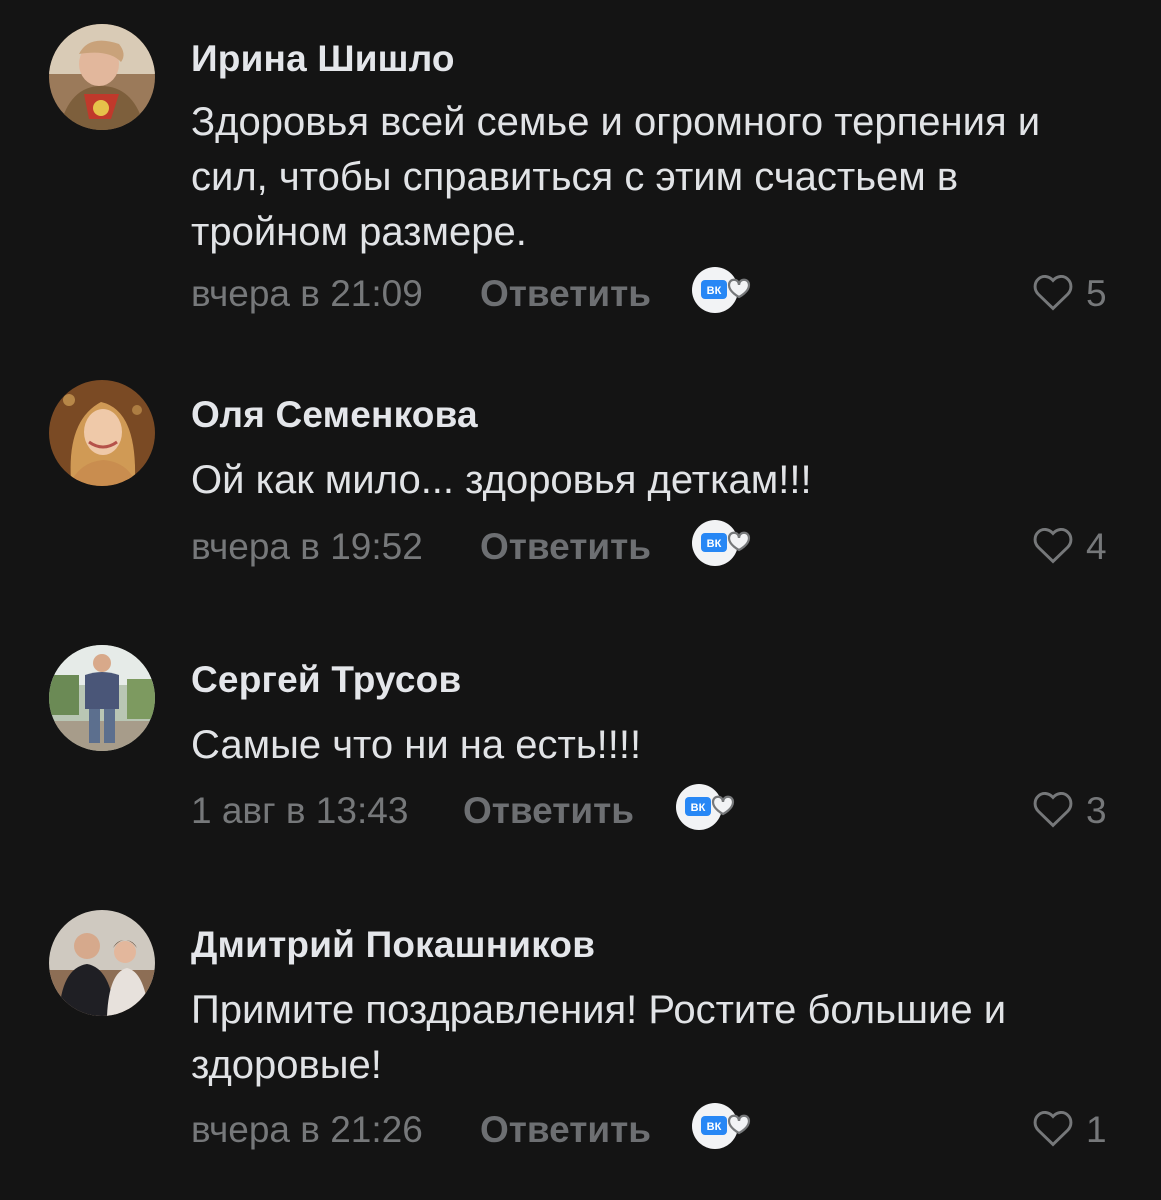 This screenshot has height=1200, width=1161. Describe the element at coordinates (323, 59) in the screenshot. I see `comment-author: Ирина Шишло` at that location.